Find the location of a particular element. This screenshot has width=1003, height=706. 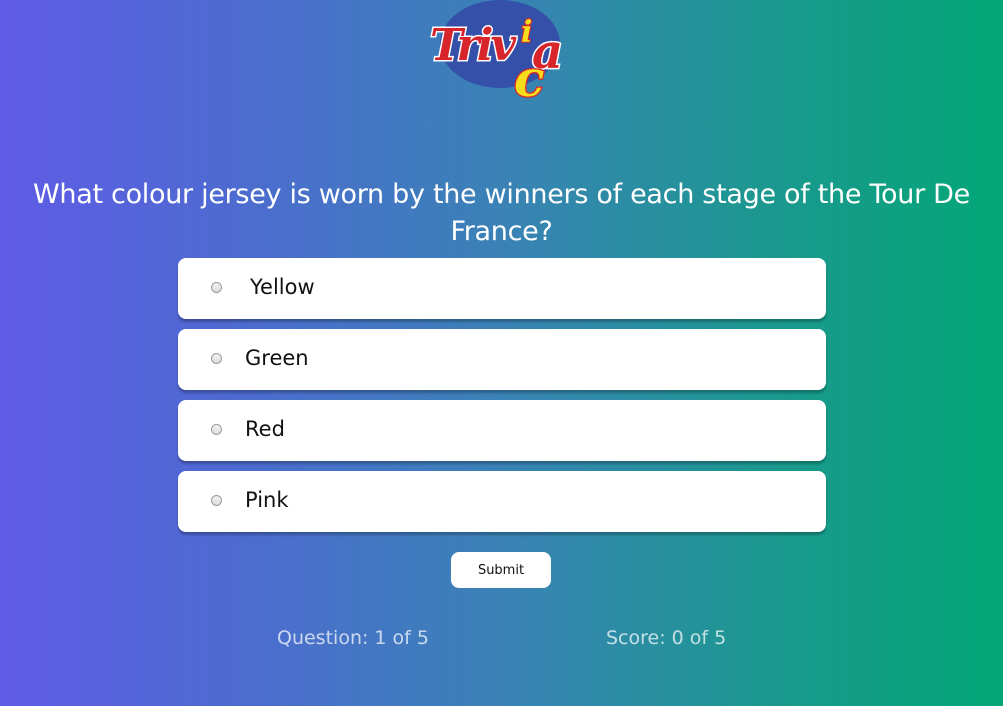

submit-button: Submit is located at coordinates (501, 570).